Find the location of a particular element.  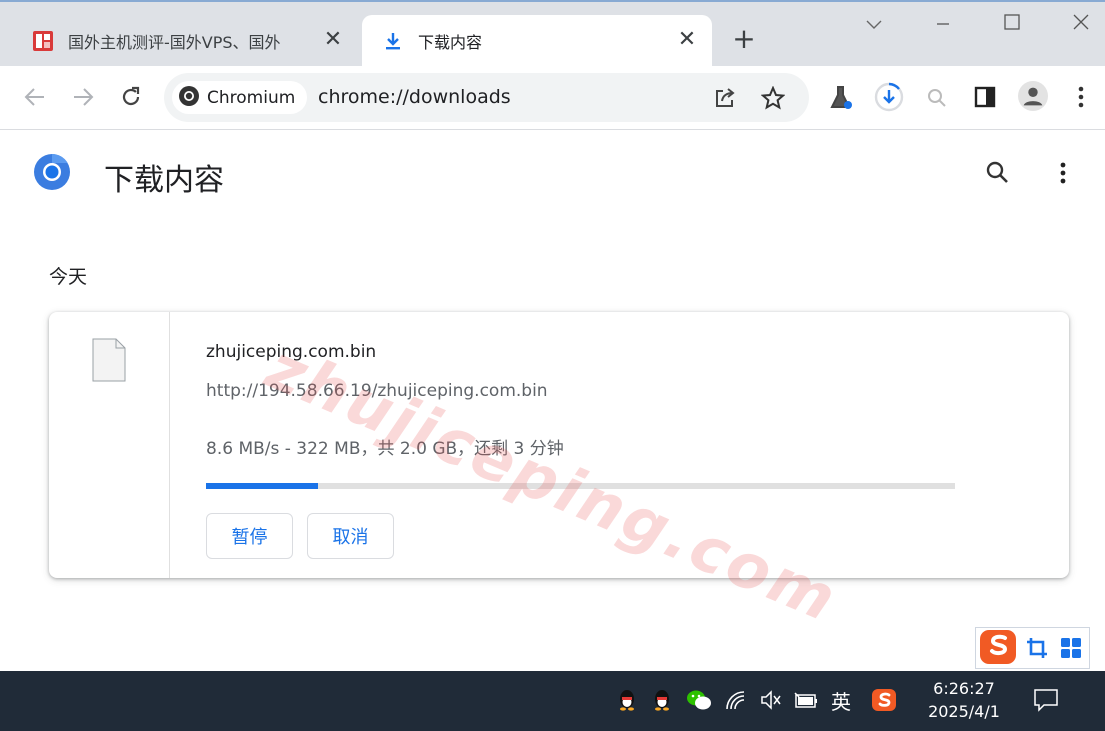

site-chip-label: Chromium is located at coordinates (251, 97).